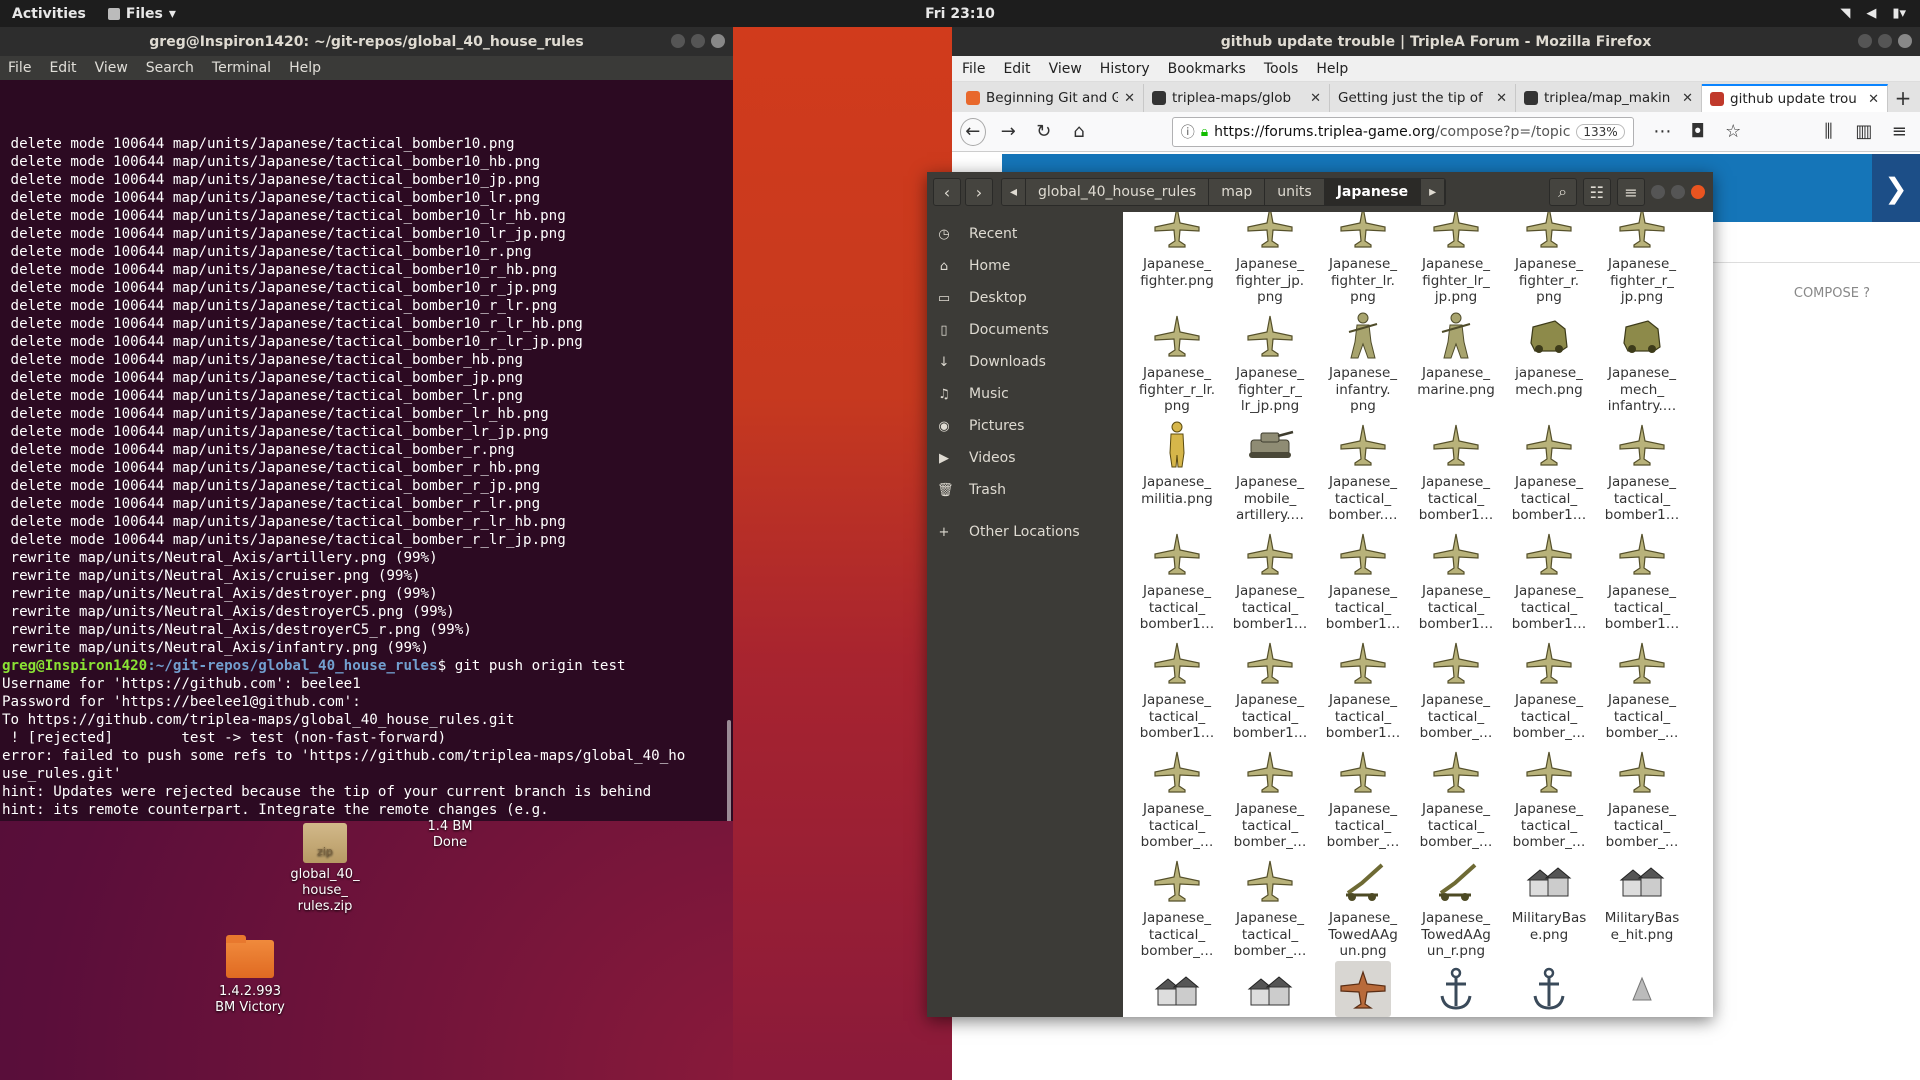  Describe the element at coordinates (1662, 132) in the screenshot. I see `page-actions-icon: ⋯` at that location.